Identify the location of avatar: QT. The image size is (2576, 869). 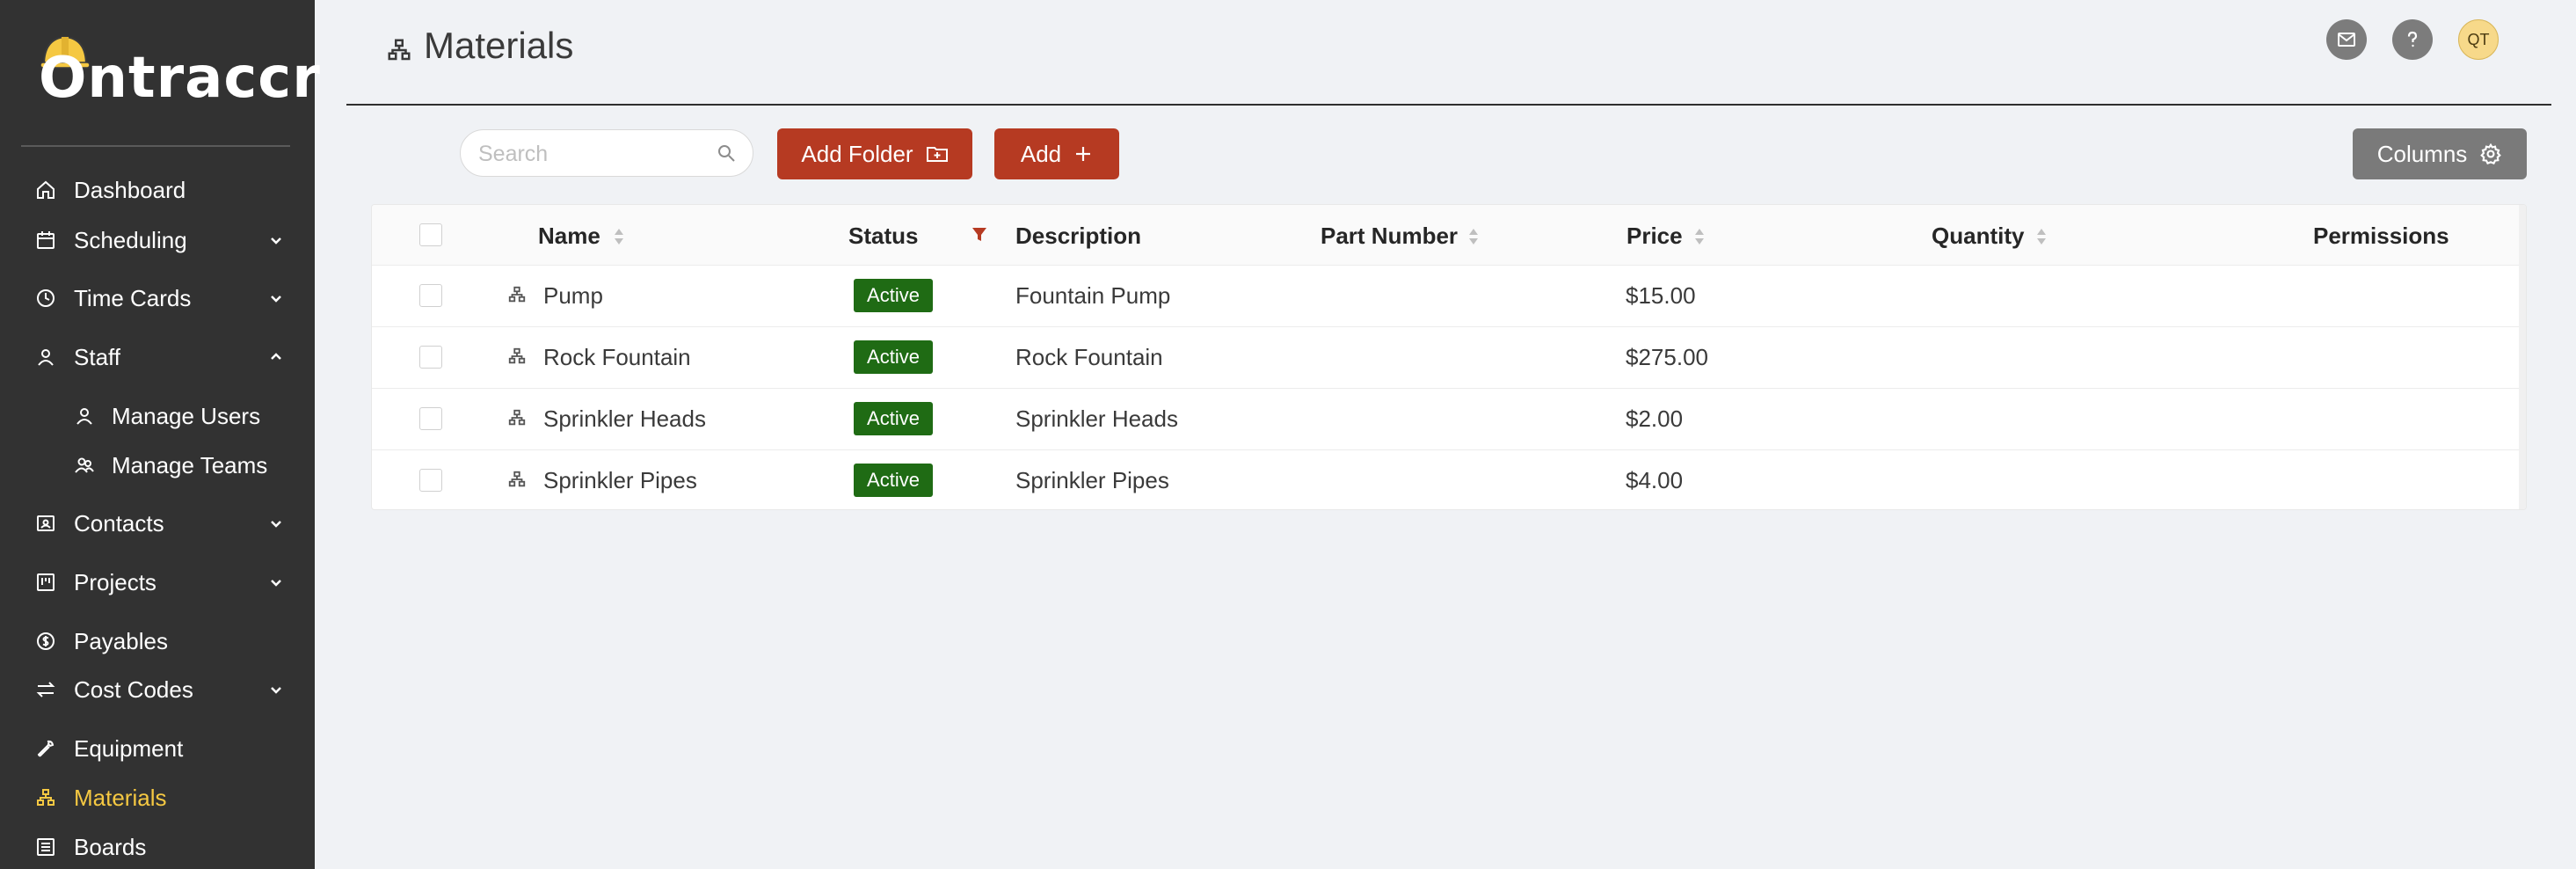
(2478, 39).